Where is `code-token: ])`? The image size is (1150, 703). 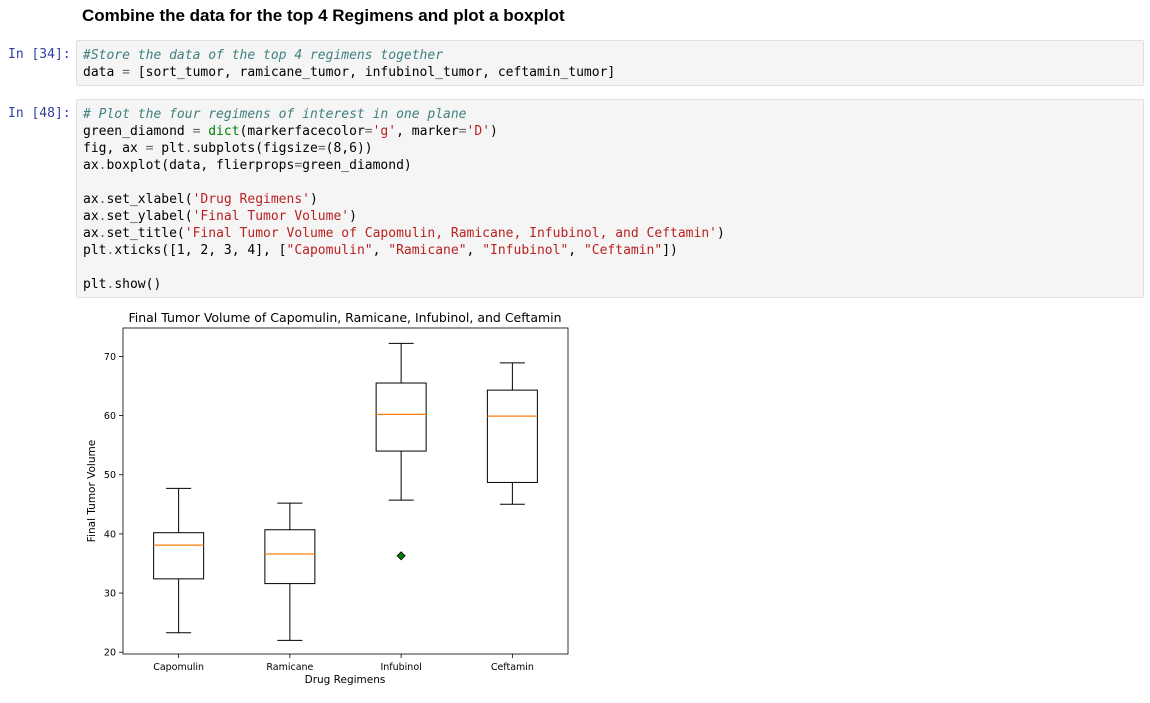
code-token: ]) is located at coordinates (670, 250).